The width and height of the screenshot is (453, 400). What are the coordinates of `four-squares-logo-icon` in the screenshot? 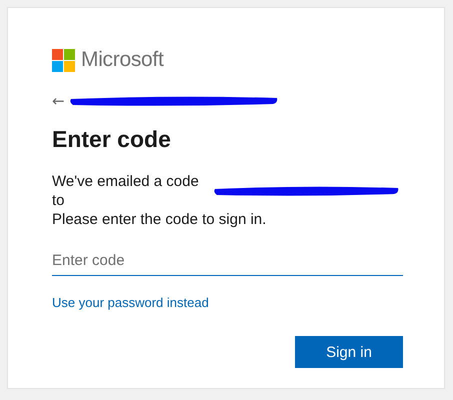 It's located at (63, 60).